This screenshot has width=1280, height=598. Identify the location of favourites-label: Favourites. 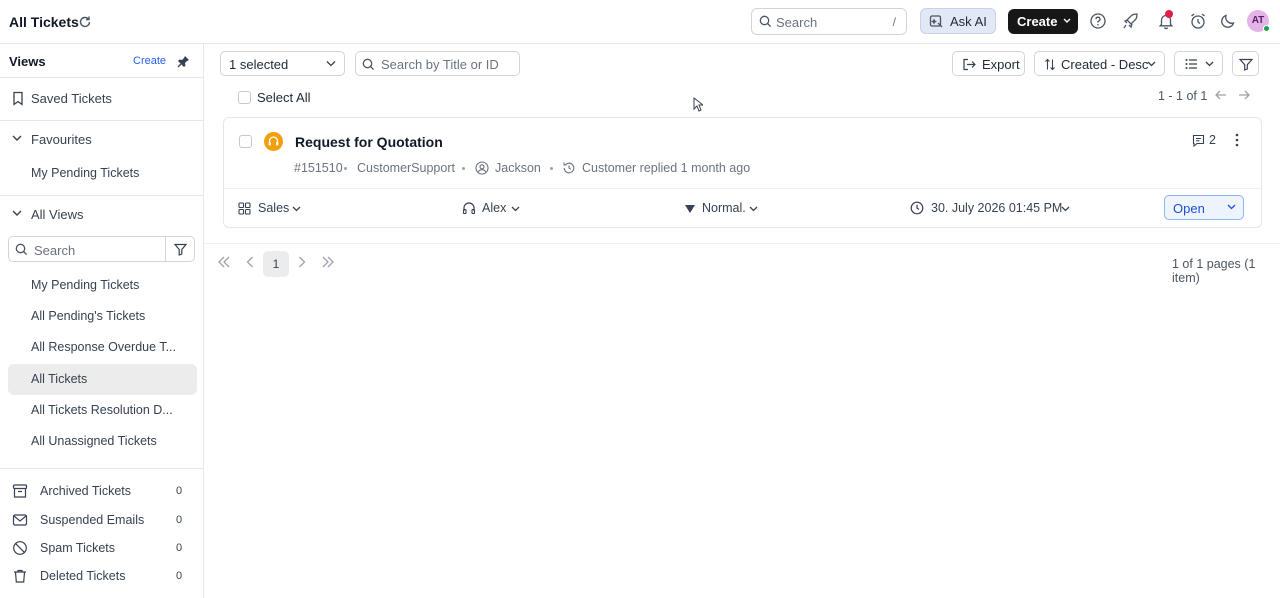
(61, 139).